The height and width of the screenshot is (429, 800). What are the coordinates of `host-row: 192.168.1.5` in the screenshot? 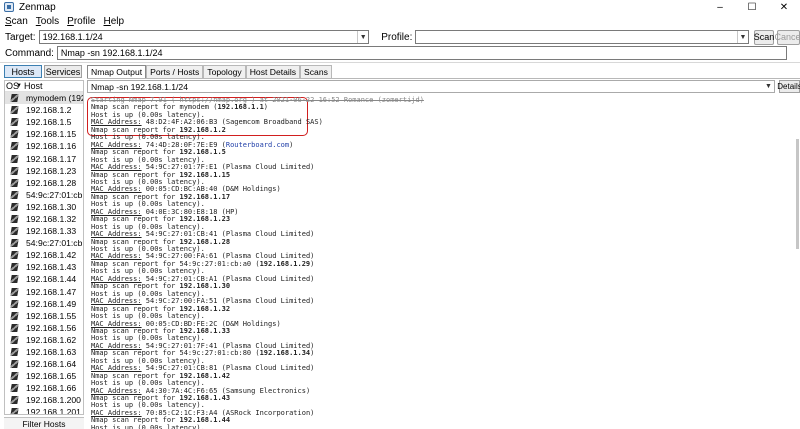 It's located at (44, 122).